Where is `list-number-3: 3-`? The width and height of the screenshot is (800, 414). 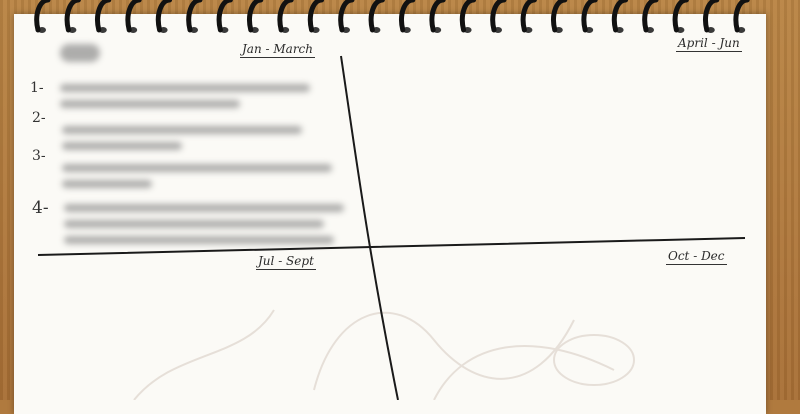
list-number-3: 3- is located at coordinates (39, 156).